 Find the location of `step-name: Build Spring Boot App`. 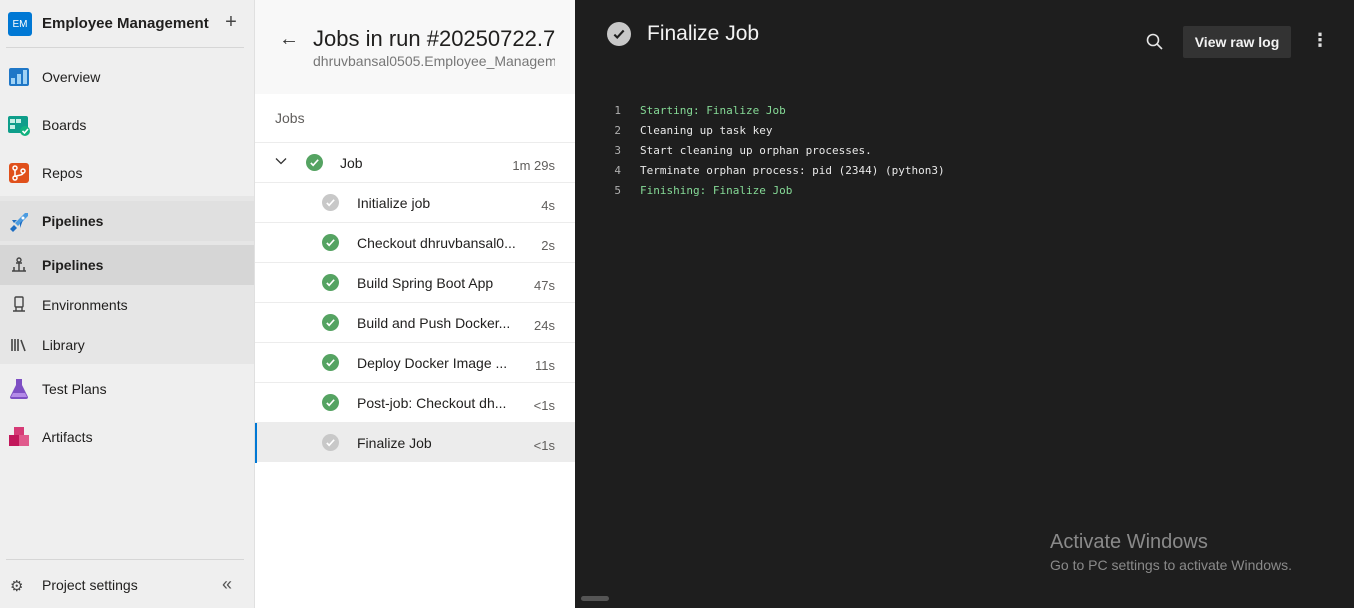

step-name: Build Spring Boot App is located at coordinates (425, 283).